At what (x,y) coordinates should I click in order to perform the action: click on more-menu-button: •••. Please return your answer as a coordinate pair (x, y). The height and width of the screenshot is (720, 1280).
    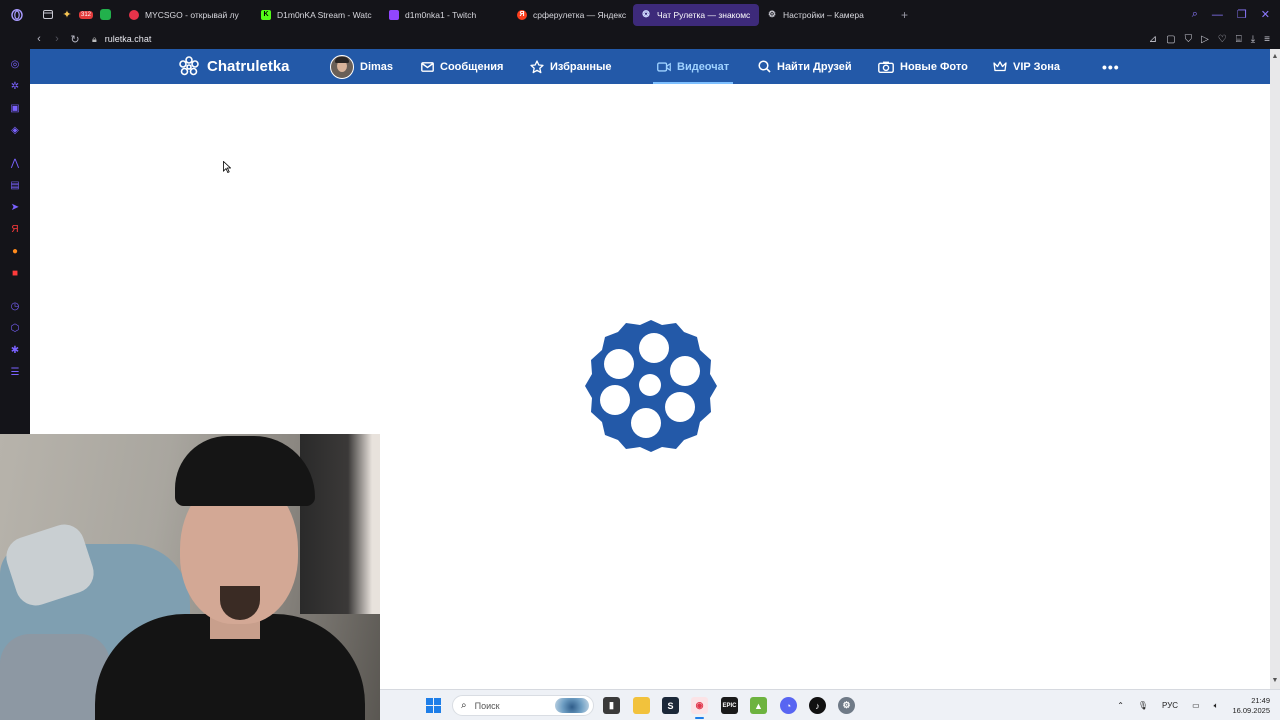
    Looking at the image, I should click on (1111, 66).